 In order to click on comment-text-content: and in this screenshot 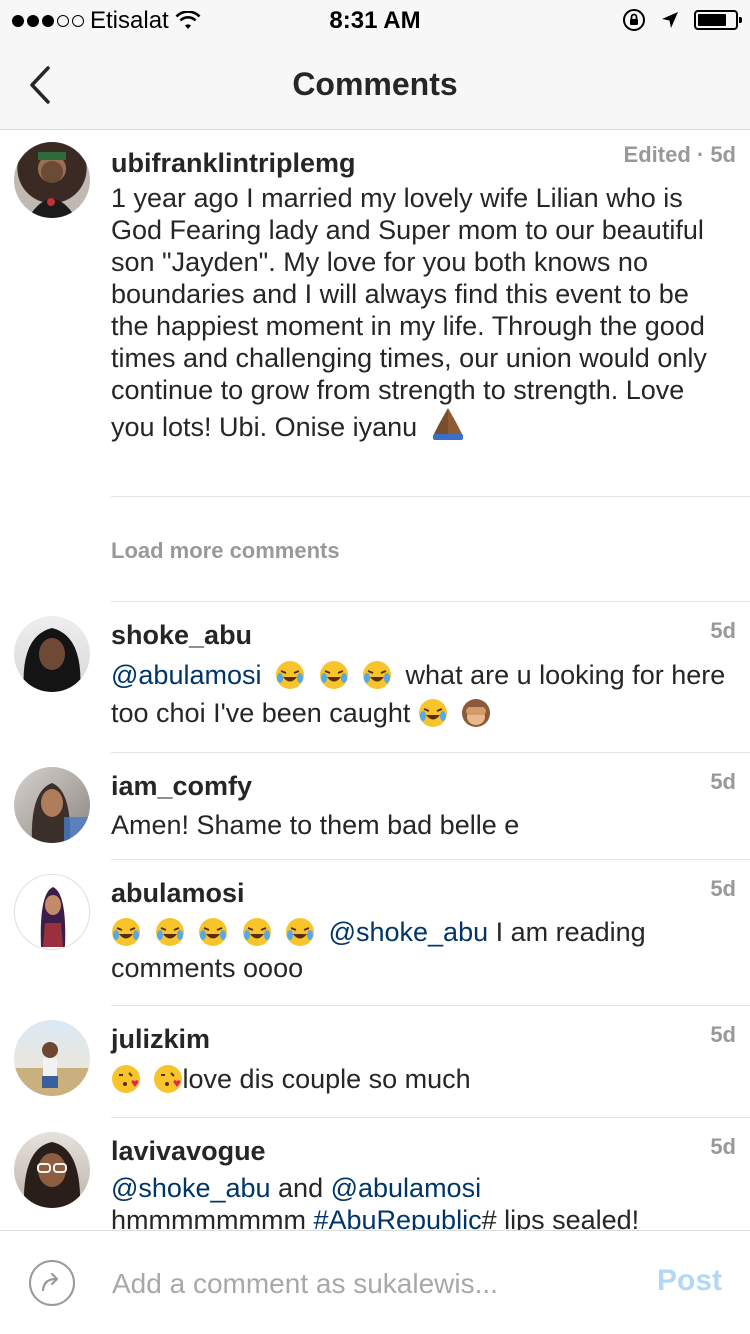, I will do `click(300, 1188)`.